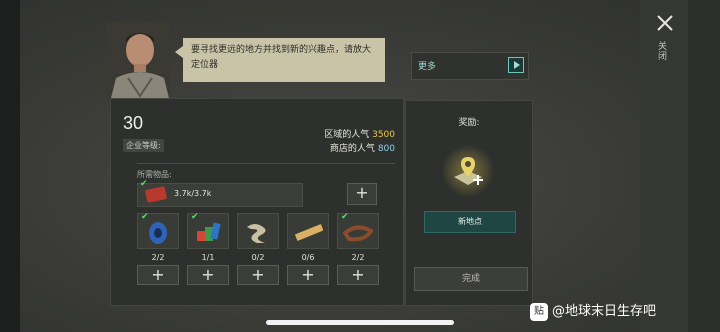 The width and height of the screenshot is (720, 332). Describe the element at coordinates (138, 62) in the screenshot. I see `character-avatar` at that location.